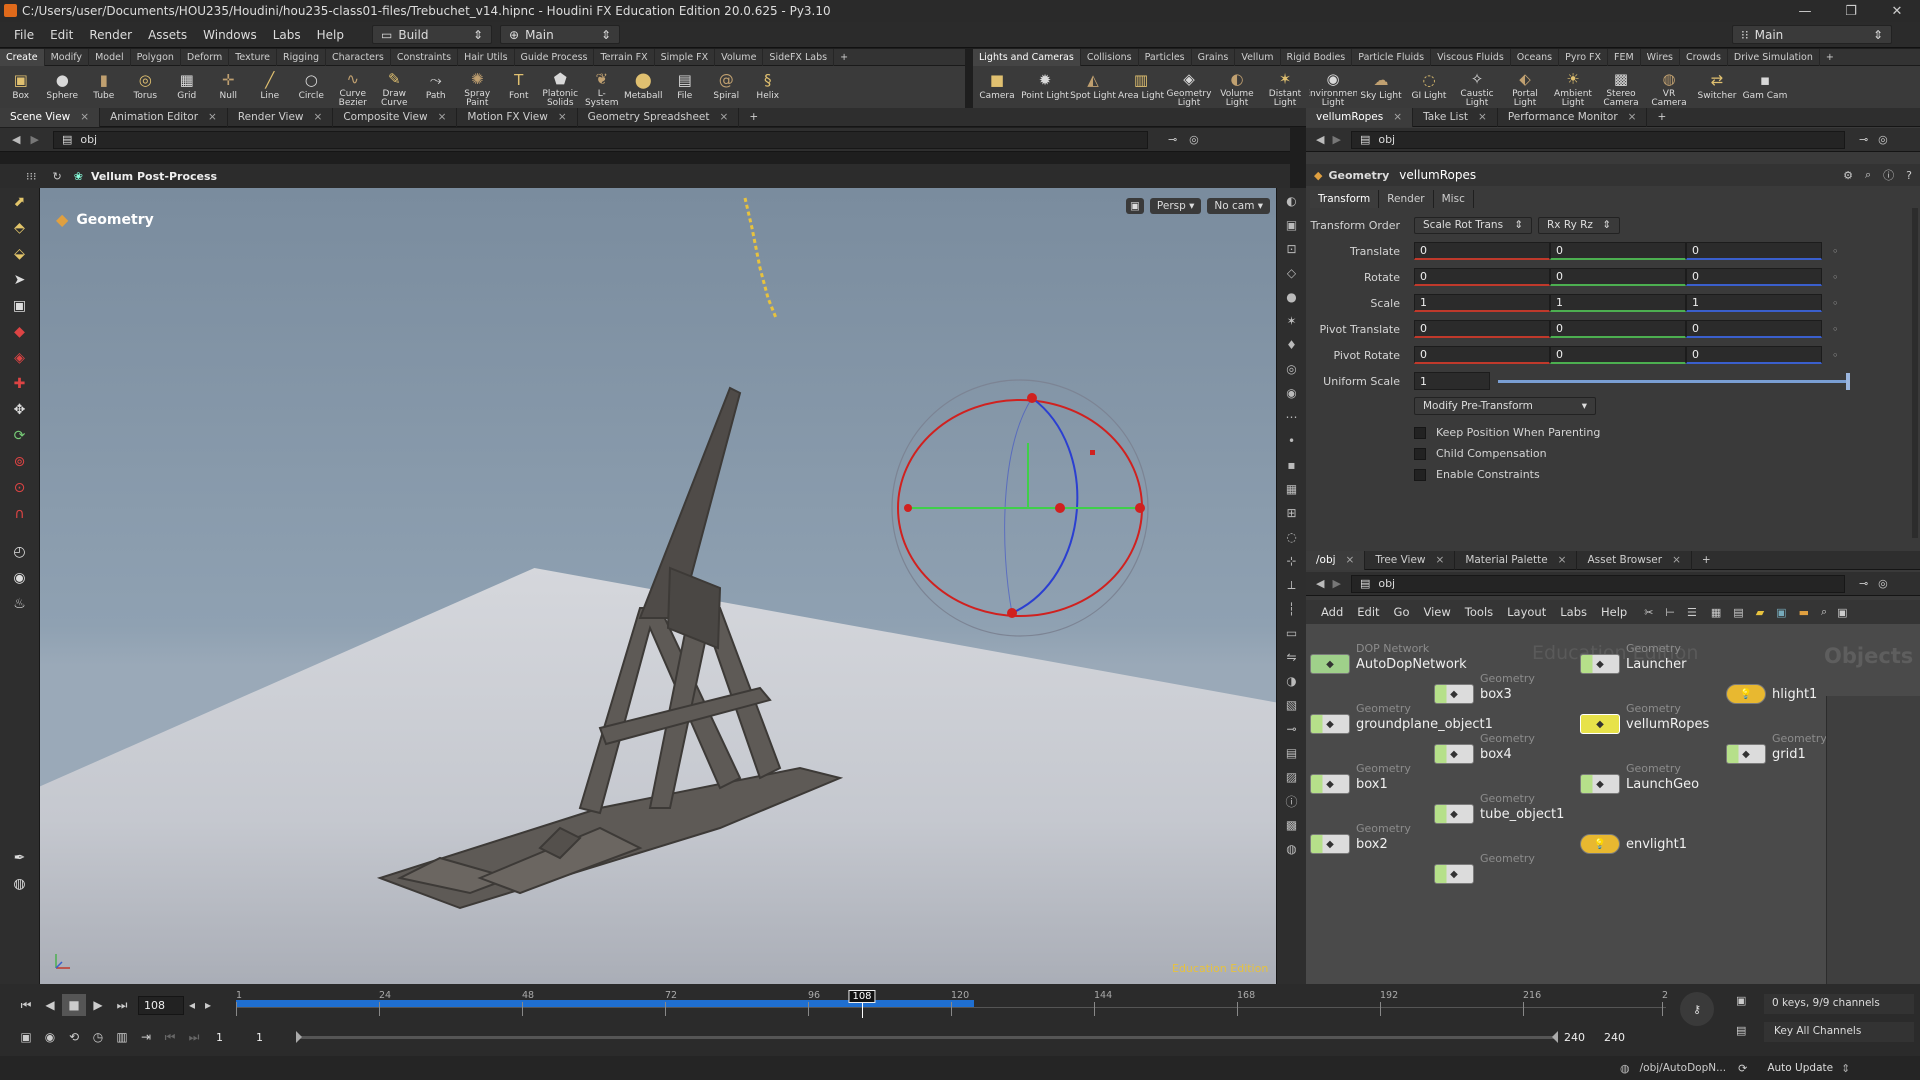 This screenshot has width=1920, height=1080. I want to click on play-reverse-icon: ◀, so click(50, 1005).